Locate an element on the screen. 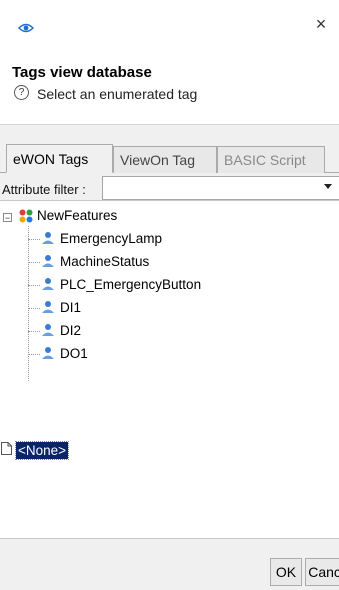 Image resolution: width=339 pixels, height=590 pixels. tree-item-di2: DI2 is located at coordinates (60, 331).